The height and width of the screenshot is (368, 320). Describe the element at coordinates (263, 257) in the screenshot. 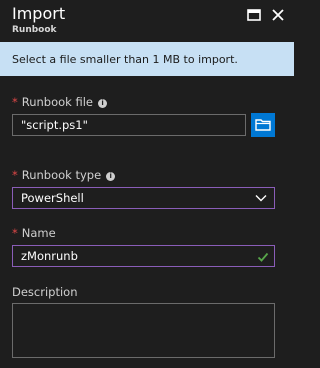

I see `checkmark-icon` at that location.